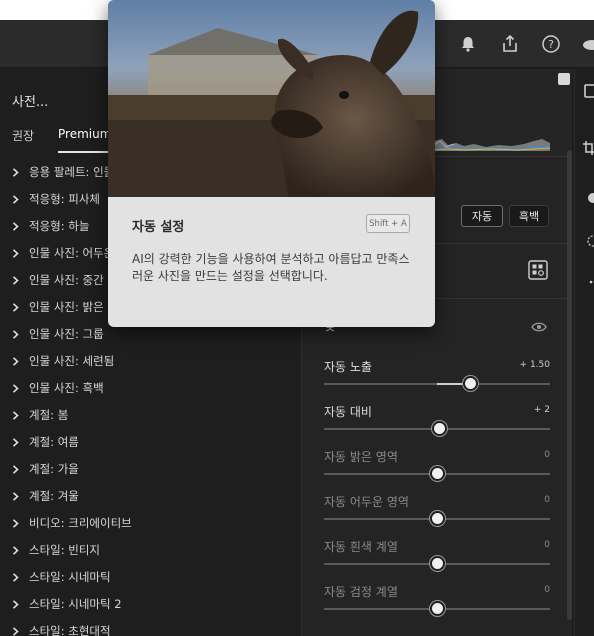 The height and width of the screenshot is (636, 594). Describe the element at coordinates (538, 270) in the screenshot. I see `preset-browser-icon` at that location.